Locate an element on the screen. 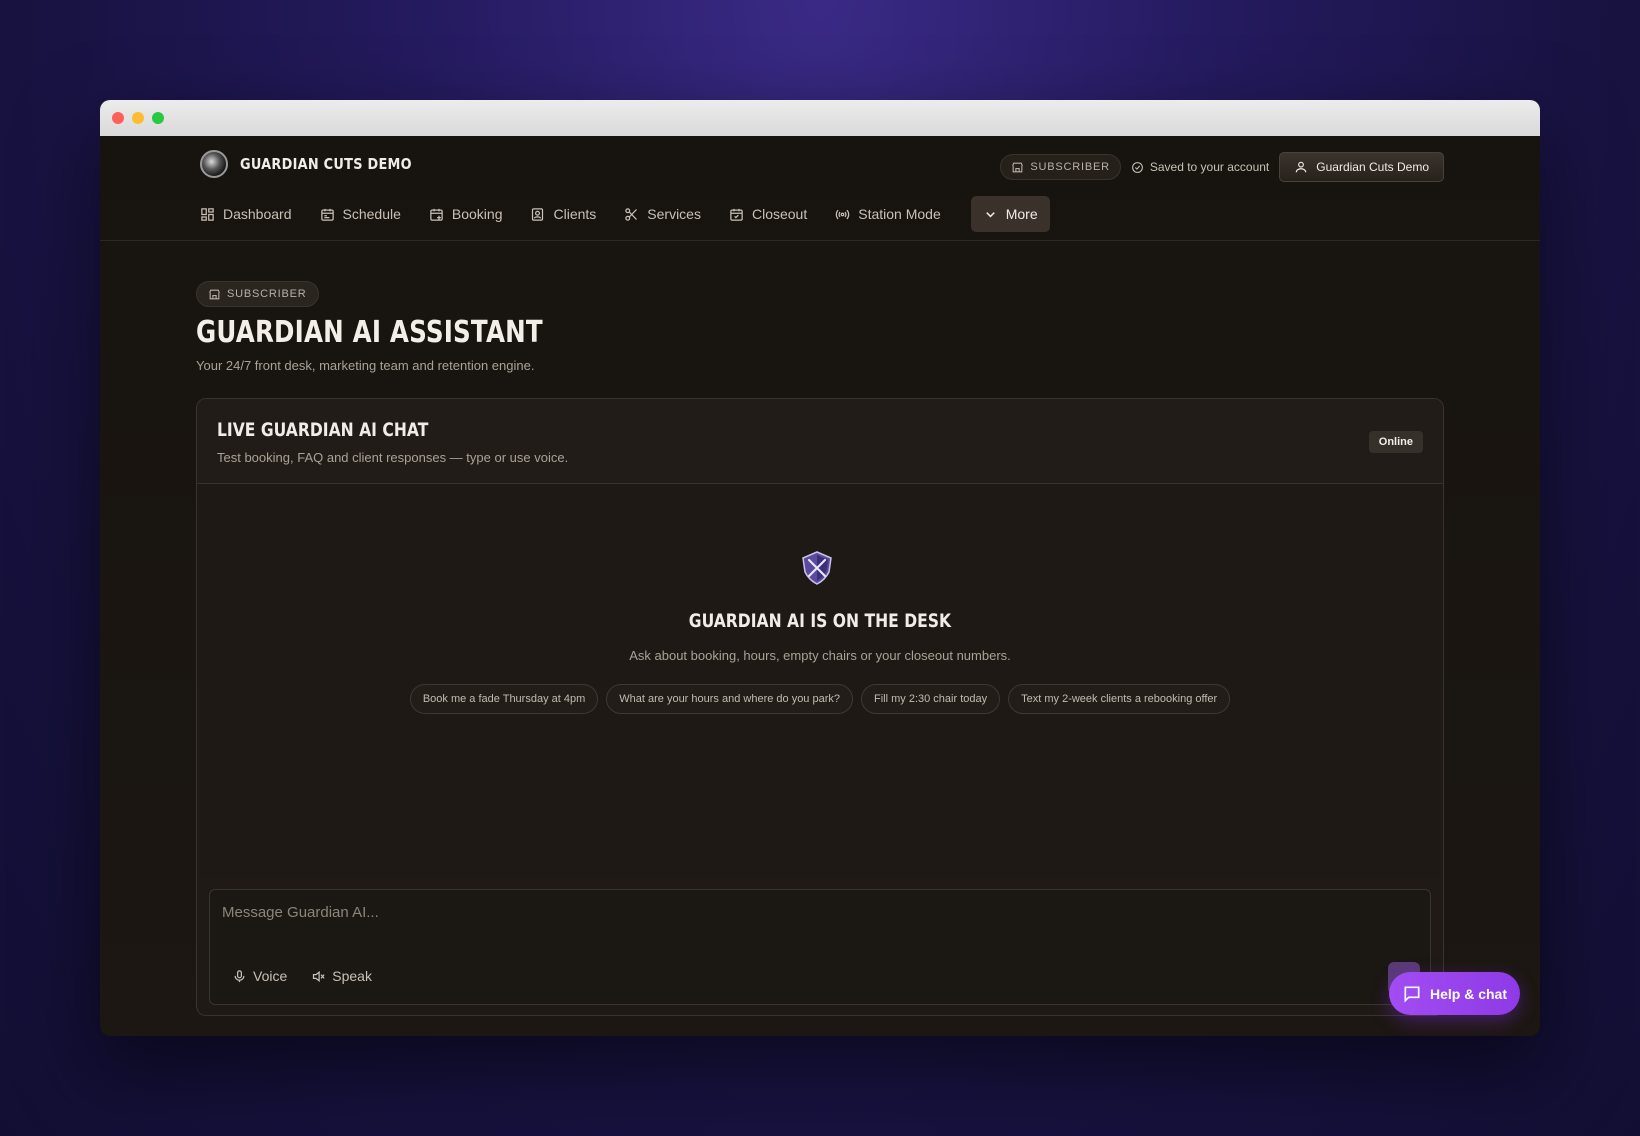  subscriber-badge-label: SUBSCRIBER is located at coordinates (1070, 167).